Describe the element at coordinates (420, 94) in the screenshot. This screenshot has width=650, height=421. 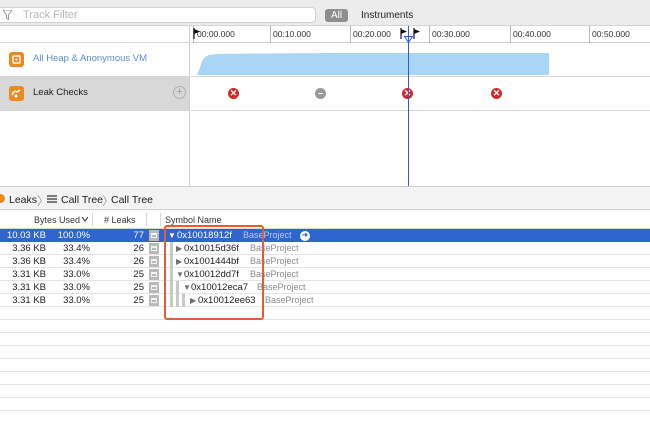
I see `leak-checks-lane: ✕ – ✕ ✕` at that location.